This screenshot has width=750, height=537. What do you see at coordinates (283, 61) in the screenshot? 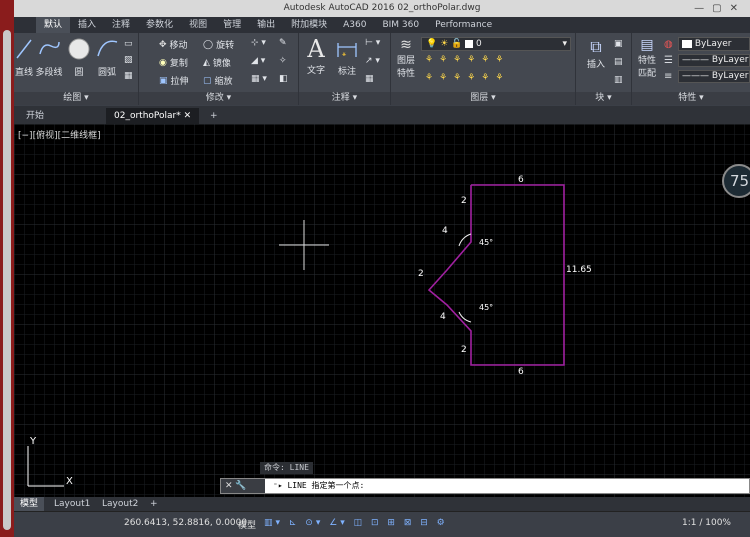
I see `explode-icon: ✧` at bounding box center [283, 61].